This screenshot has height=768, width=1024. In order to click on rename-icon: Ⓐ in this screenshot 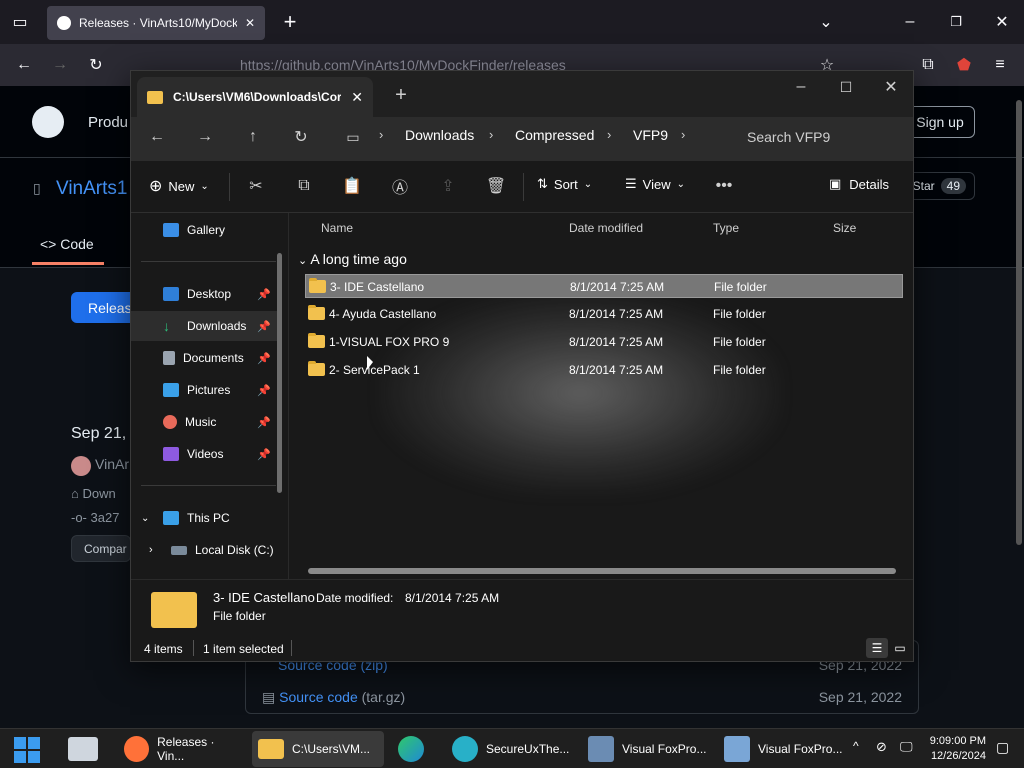, I will do `click(400, 186)`.